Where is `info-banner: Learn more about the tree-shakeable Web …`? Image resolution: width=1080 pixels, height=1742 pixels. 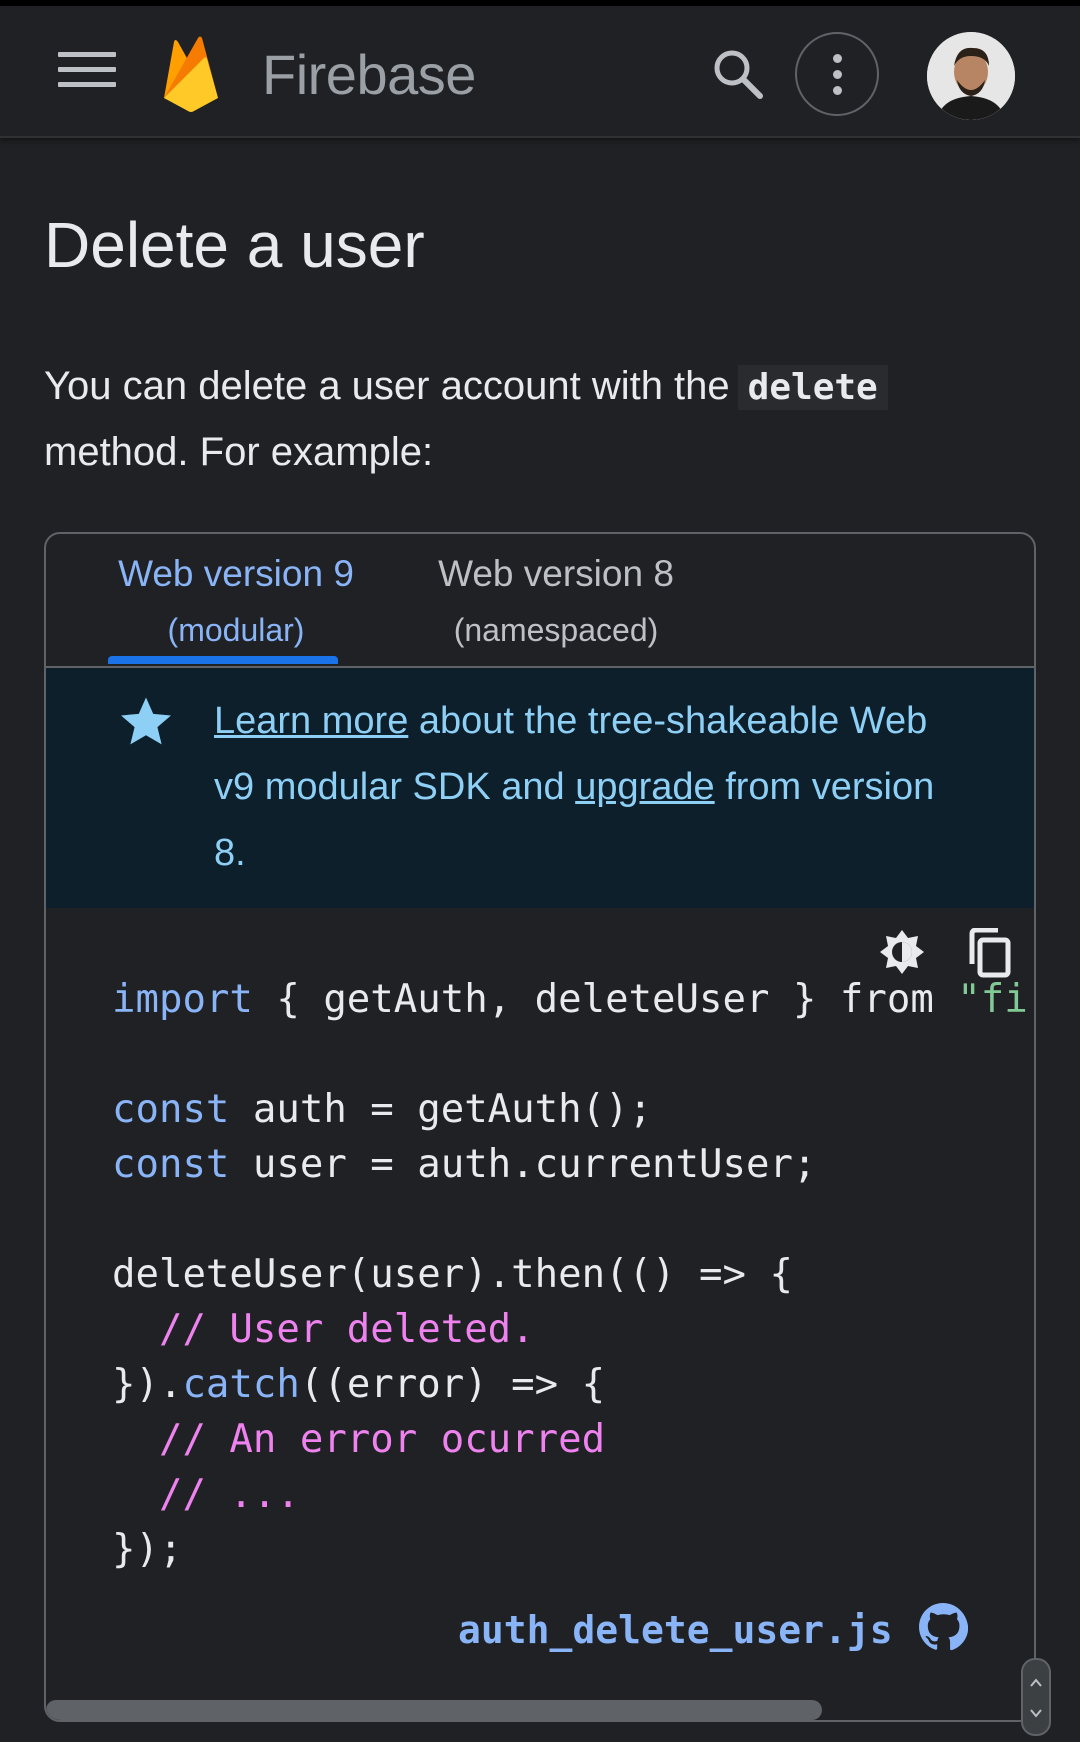
info-banner: Learn more about the tree-shakeable Web … is located at coordinates (540, 788).